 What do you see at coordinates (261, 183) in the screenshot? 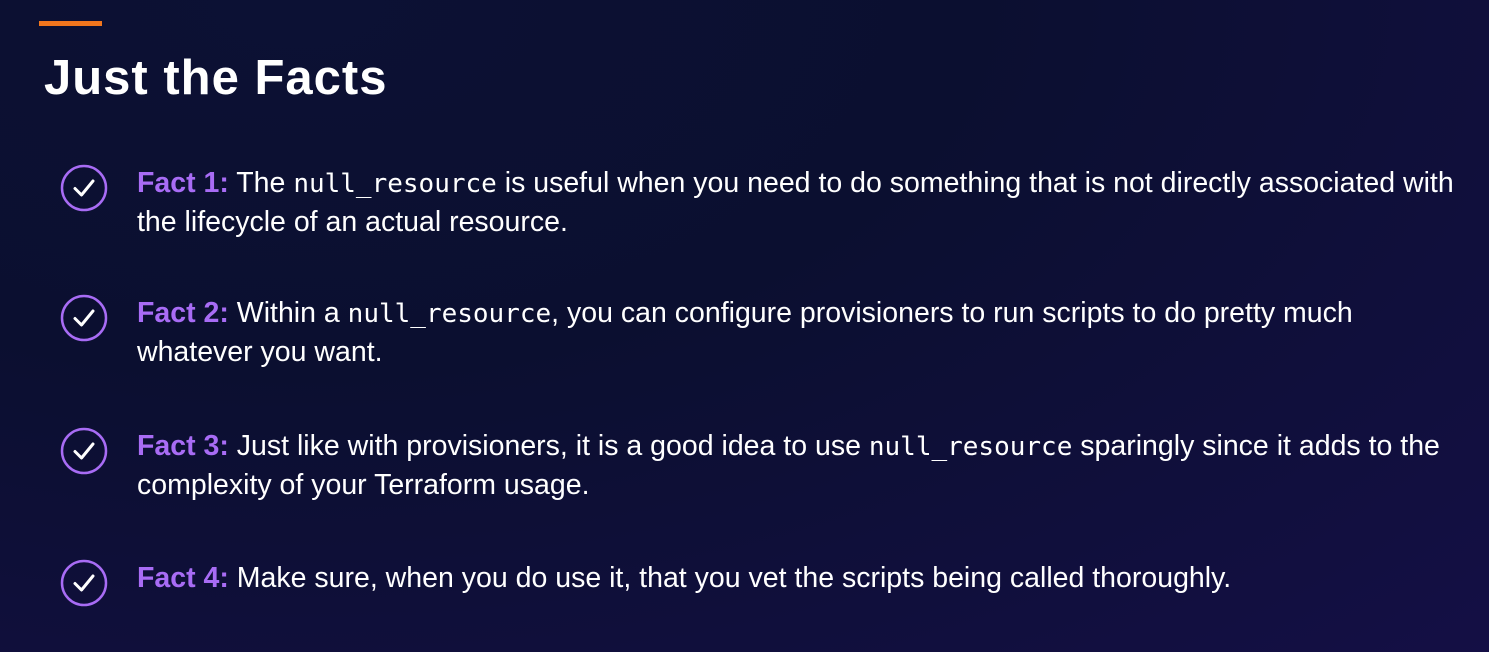
I see `fact-text: The` at bounding box center [261, 183].